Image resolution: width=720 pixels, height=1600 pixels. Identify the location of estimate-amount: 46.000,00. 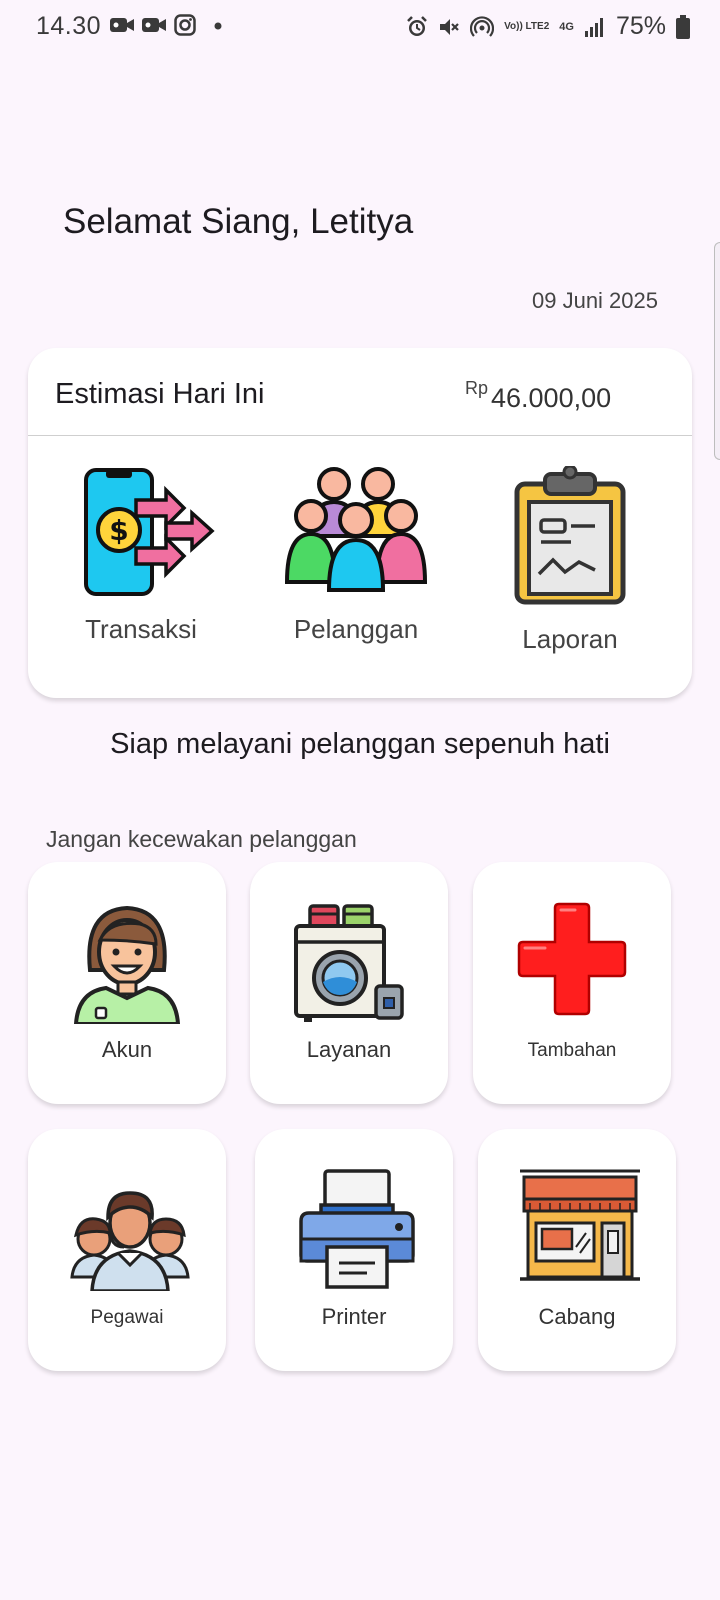
(551, 398).